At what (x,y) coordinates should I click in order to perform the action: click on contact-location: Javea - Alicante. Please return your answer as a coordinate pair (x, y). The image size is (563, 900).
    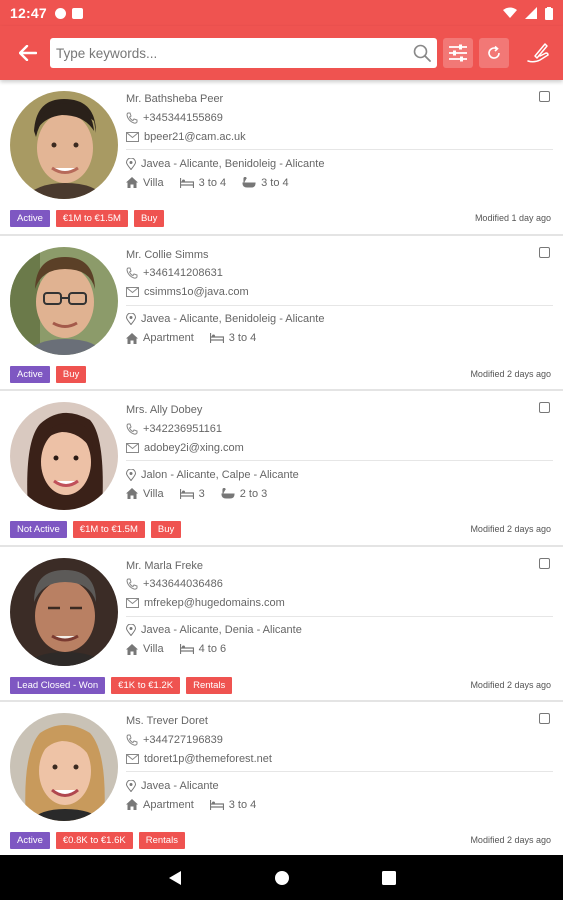
    Looking at the image, I should click on (180, 785).